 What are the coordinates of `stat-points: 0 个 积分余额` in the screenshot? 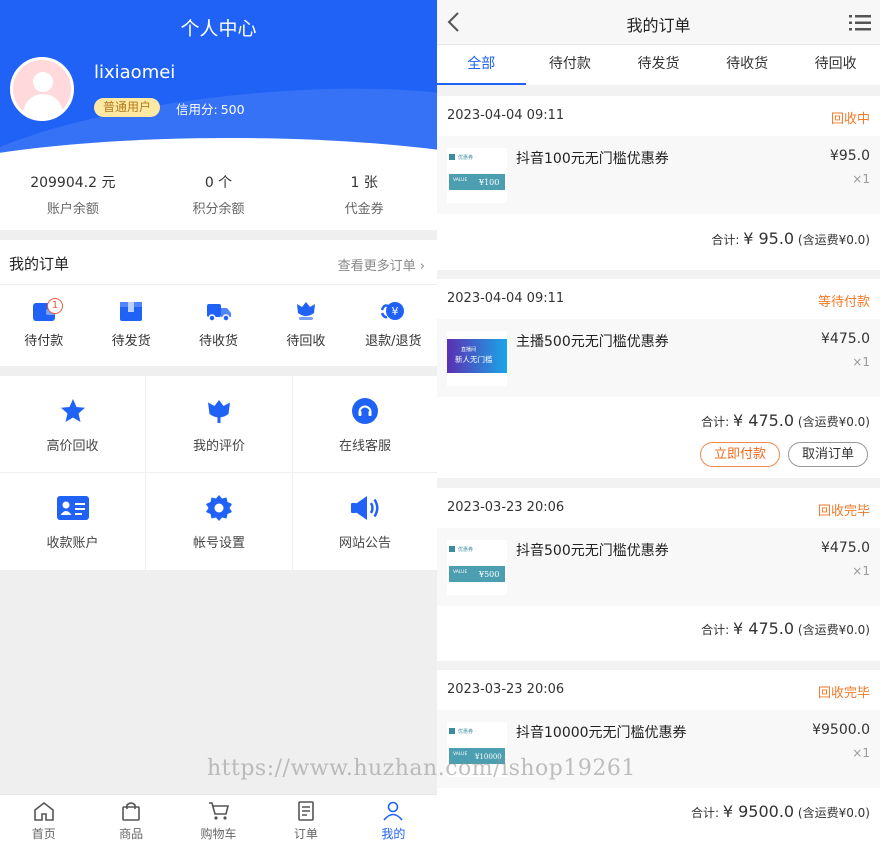 It's located at (219, 195).